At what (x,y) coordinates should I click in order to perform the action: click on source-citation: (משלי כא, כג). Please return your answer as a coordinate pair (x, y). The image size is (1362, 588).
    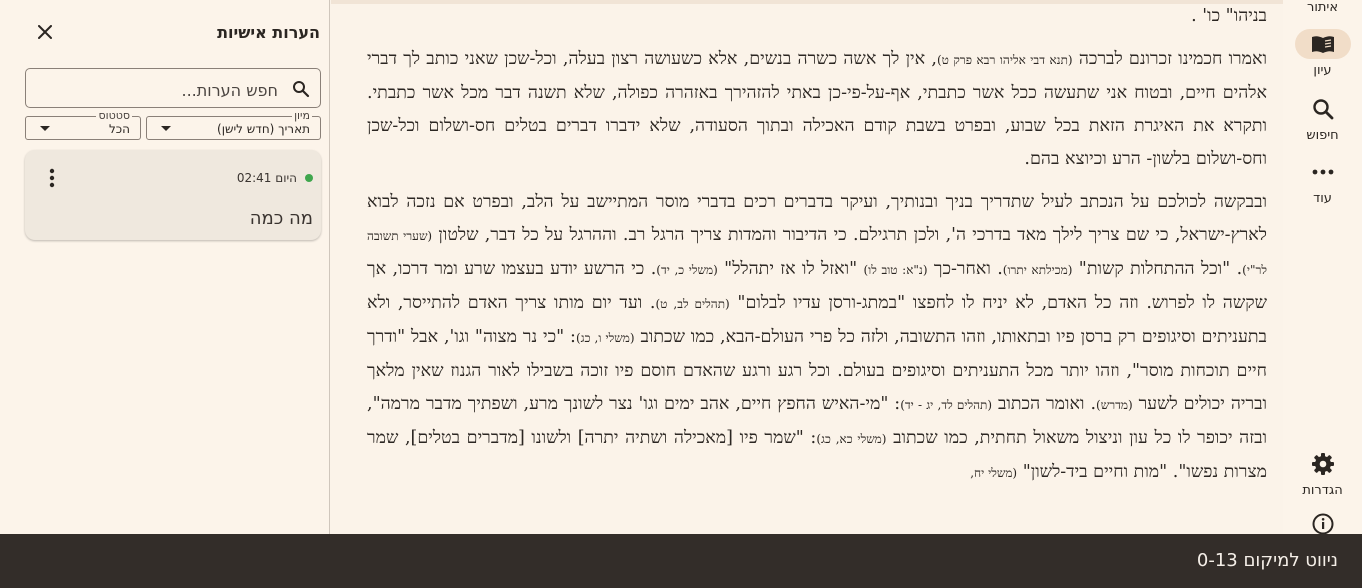
    Looking at the image, I should click on (851, 439).